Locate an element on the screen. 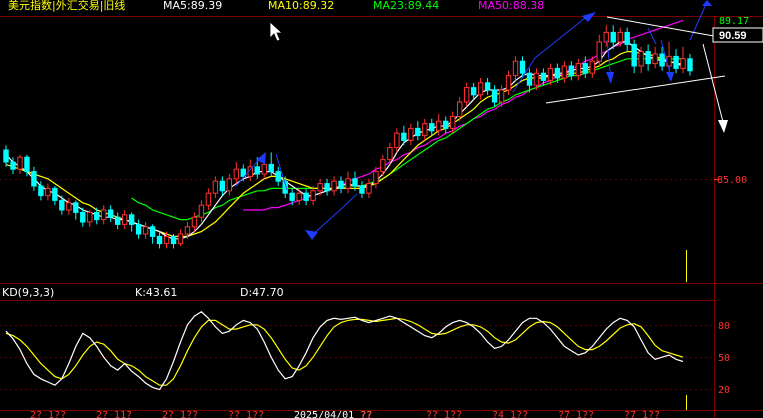 This screenshot has height=418, width=763. x-tick-label: 2? 11? is located at coordinates (114, 414).